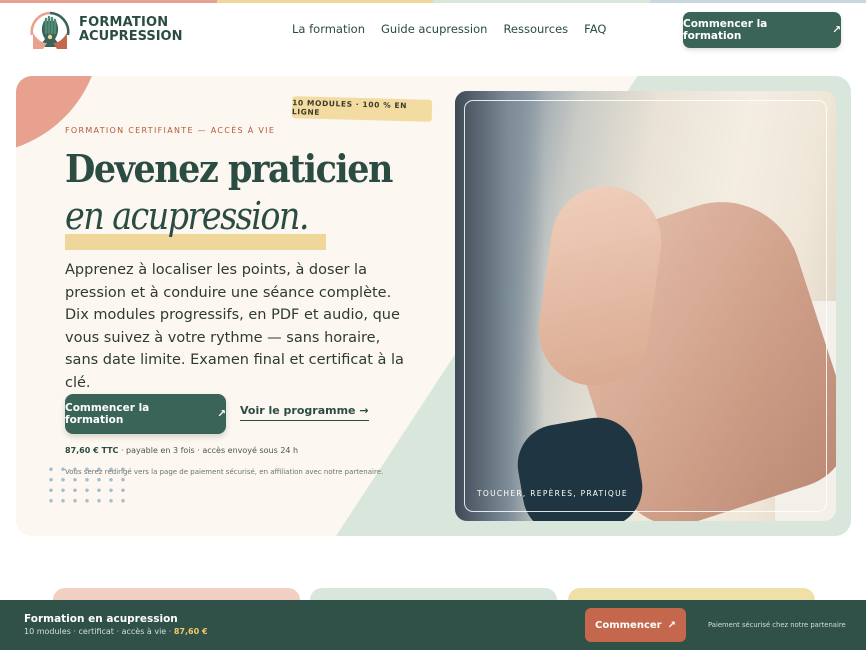 This screenshot has height=650, width=866. I want to click on hero-start-button: Commencer la formation ↗, so click(145, 414).